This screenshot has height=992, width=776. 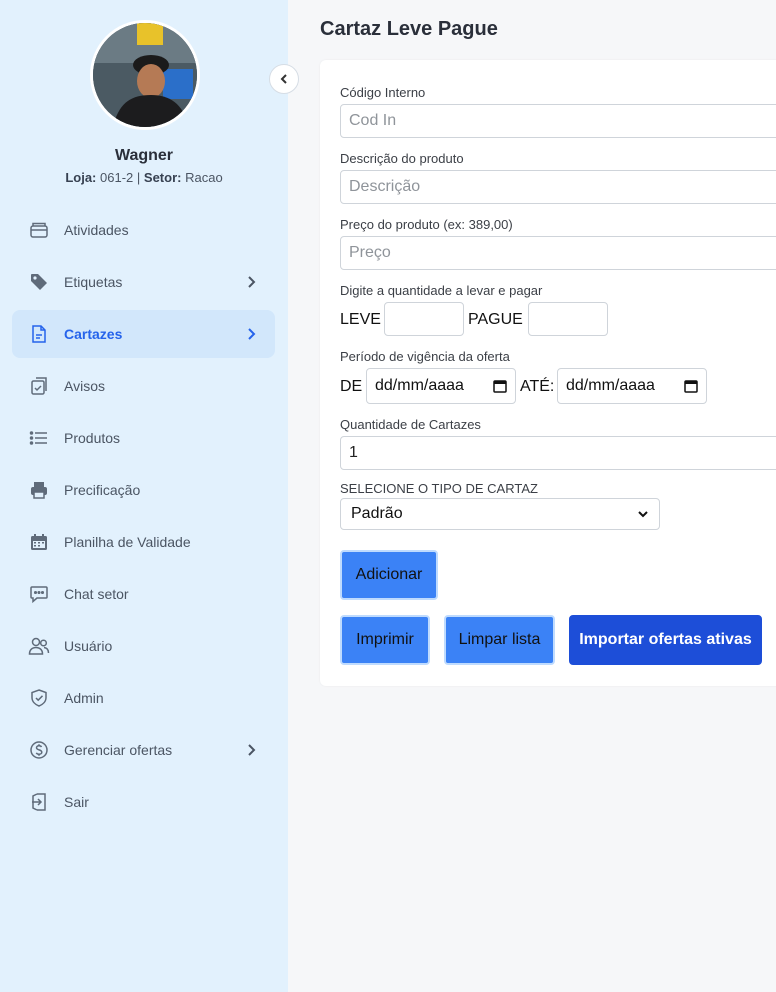 What do you see at coordinates (143, 646) in the screenshot?
I see `sidebar-item-usuario: Usuário` at bounding box center [143, 646].